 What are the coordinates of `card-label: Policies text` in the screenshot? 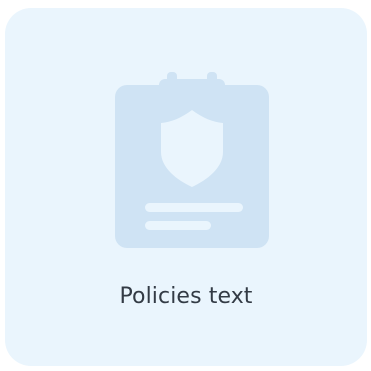 It's located at (186, 296).